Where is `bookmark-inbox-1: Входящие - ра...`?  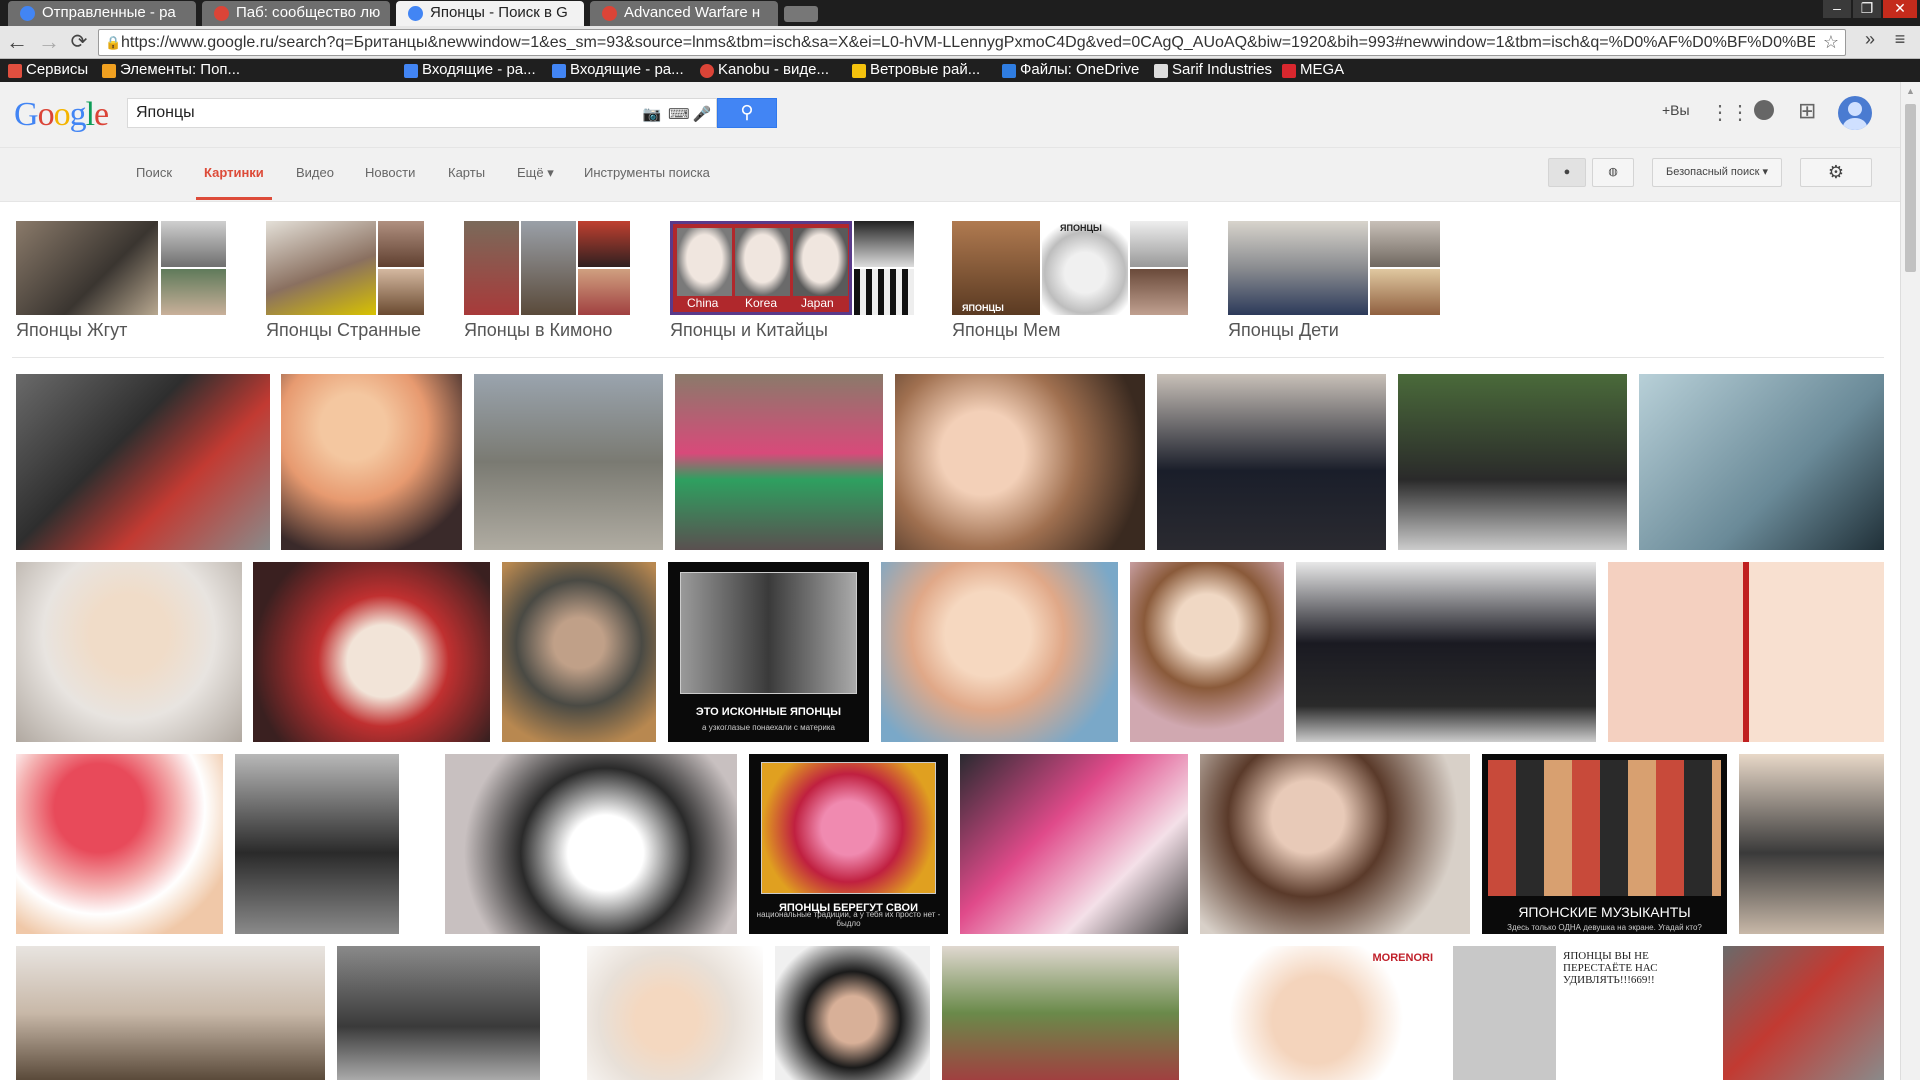 bookmark-inbox-1: Входящие - ра... is located at coordinates (470, 69).